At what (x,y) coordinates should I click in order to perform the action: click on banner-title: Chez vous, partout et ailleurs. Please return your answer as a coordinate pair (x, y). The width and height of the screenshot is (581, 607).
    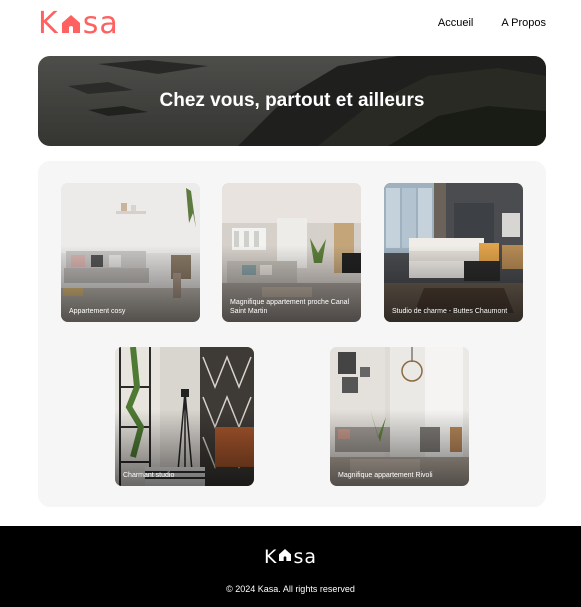
    Looking at the image, I should click on (292, 100).